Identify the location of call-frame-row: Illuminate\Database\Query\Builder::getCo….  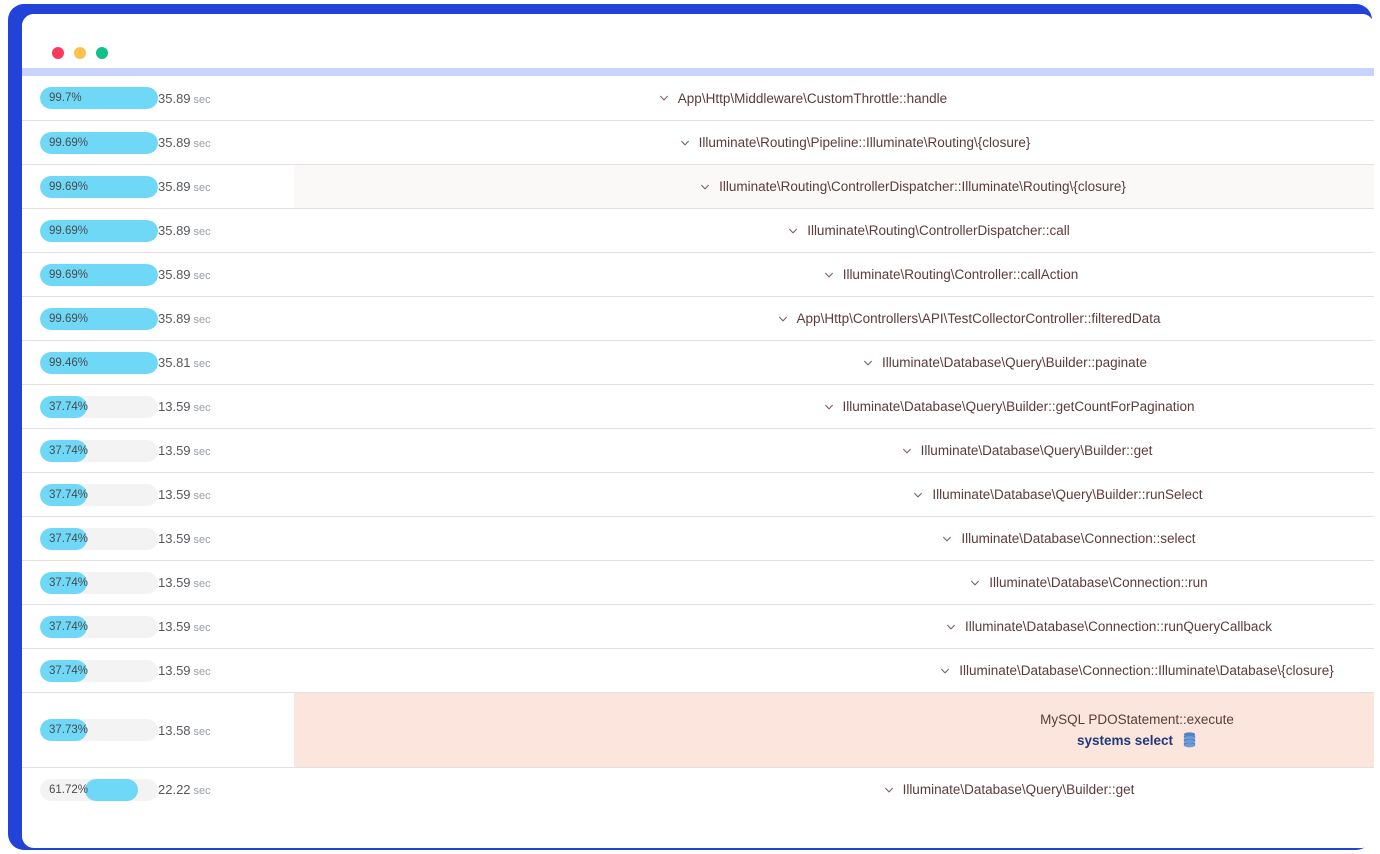
(1009, 406).